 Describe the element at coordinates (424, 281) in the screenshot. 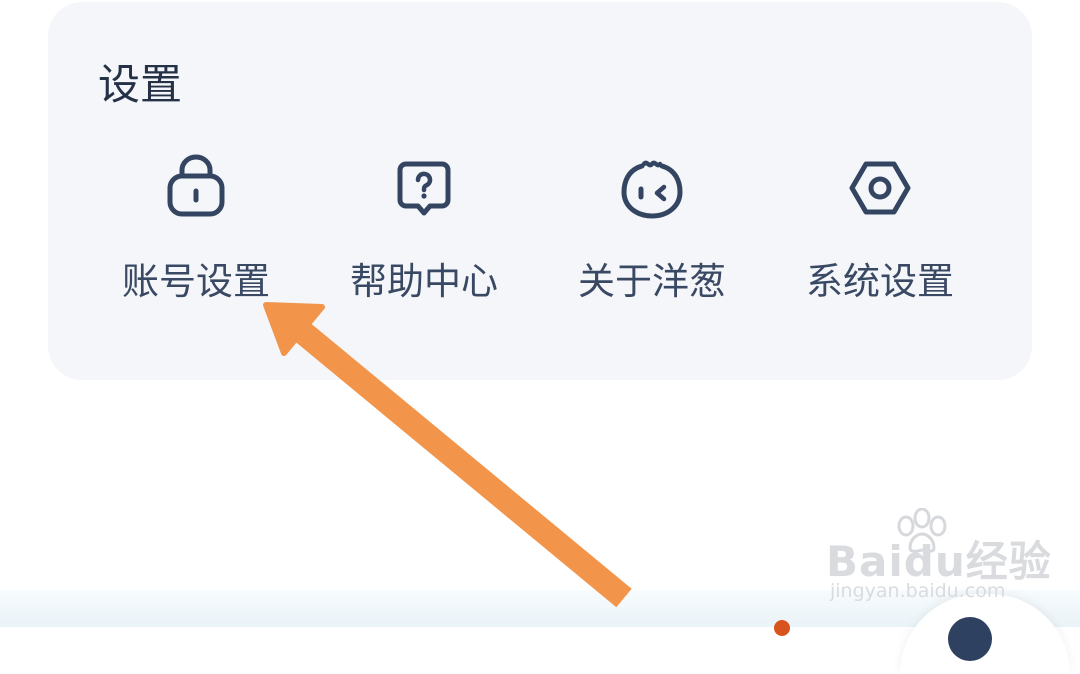

I see `help-center-label: 帮助中心` at that location.